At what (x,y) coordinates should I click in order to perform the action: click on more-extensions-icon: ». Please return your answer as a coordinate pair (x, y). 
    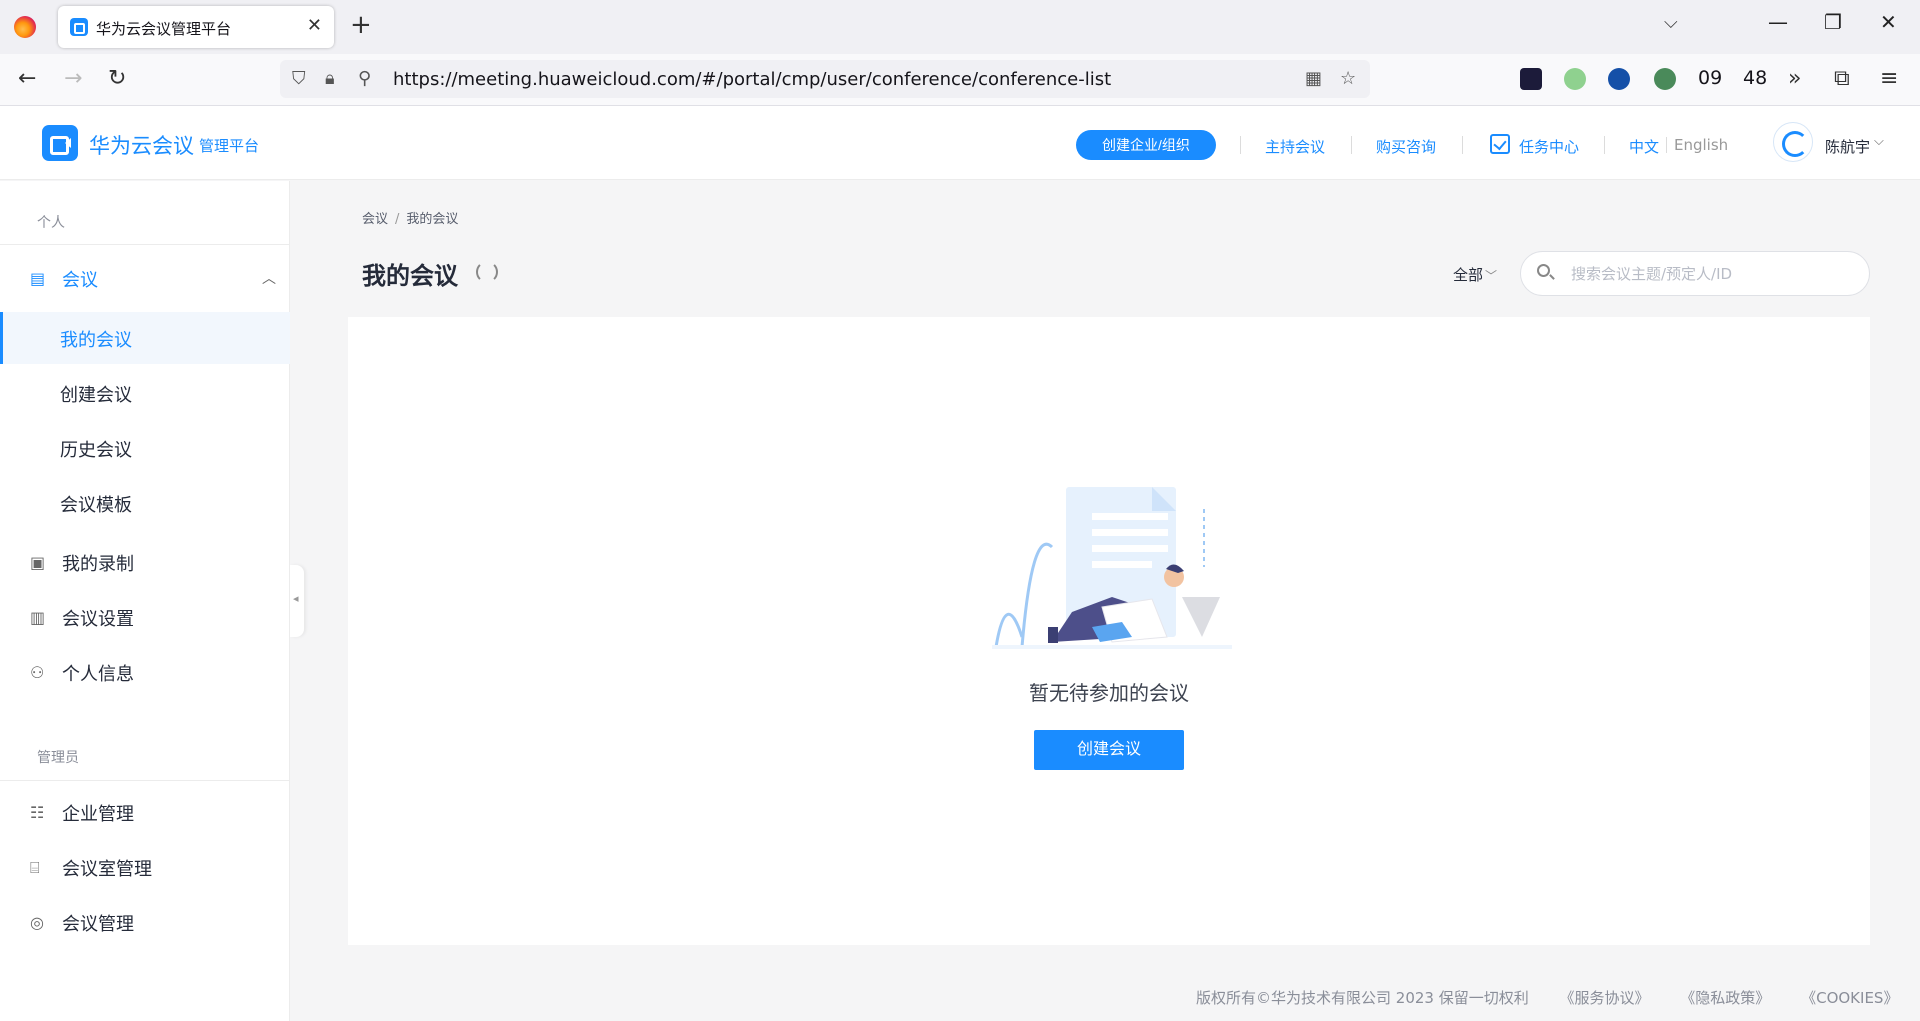
    Looking at the image, I should click on (1794, 78).